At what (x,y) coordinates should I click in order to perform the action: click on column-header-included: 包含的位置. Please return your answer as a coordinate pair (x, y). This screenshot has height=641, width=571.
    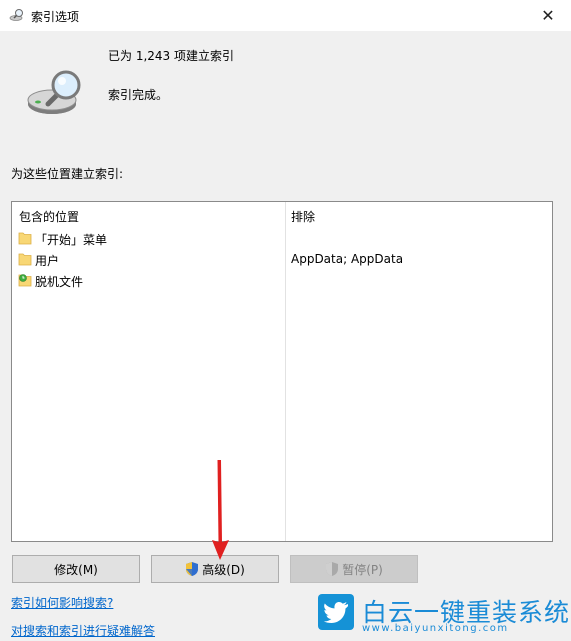
    Looking at the image, I should click on (49, 216).